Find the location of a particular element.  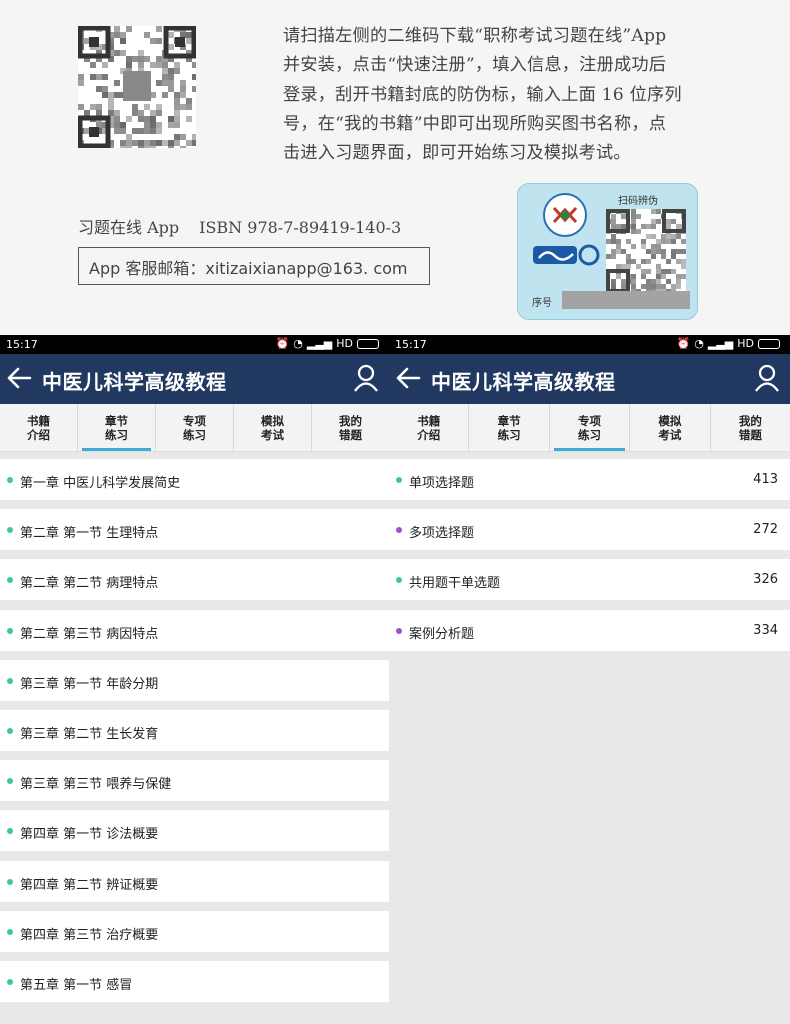

list-item: 共用题干单选题 326 is located at coordinates (589, 580).